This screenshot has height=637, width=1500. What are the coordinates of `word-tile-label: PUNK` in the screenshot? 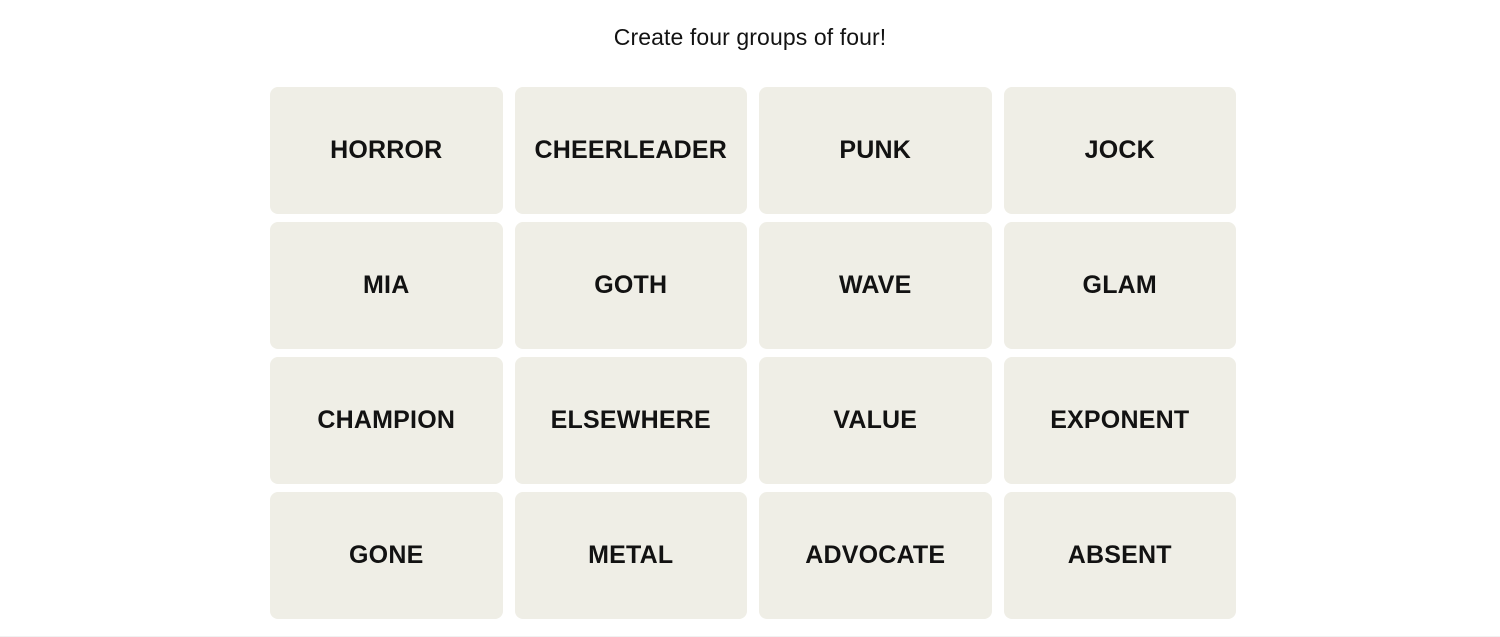 It's located at (875, 150).